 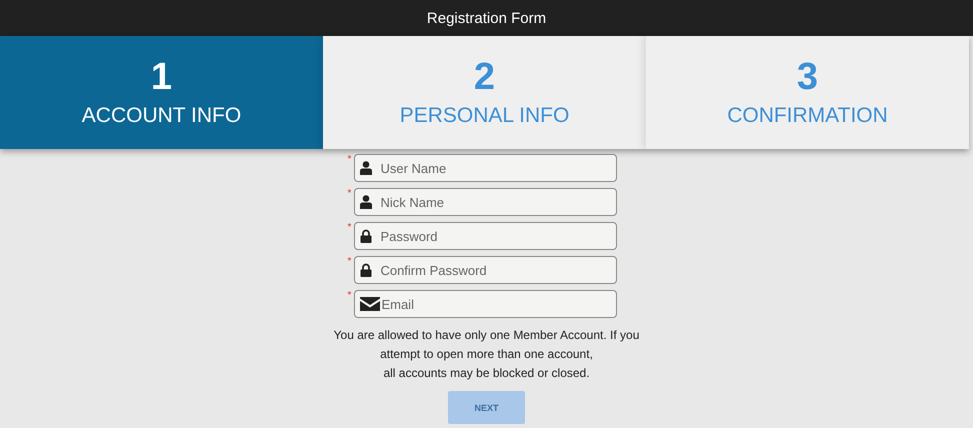 I want to click on step-tab: 3 CONFIRMATION, so click(x=807, y=92).